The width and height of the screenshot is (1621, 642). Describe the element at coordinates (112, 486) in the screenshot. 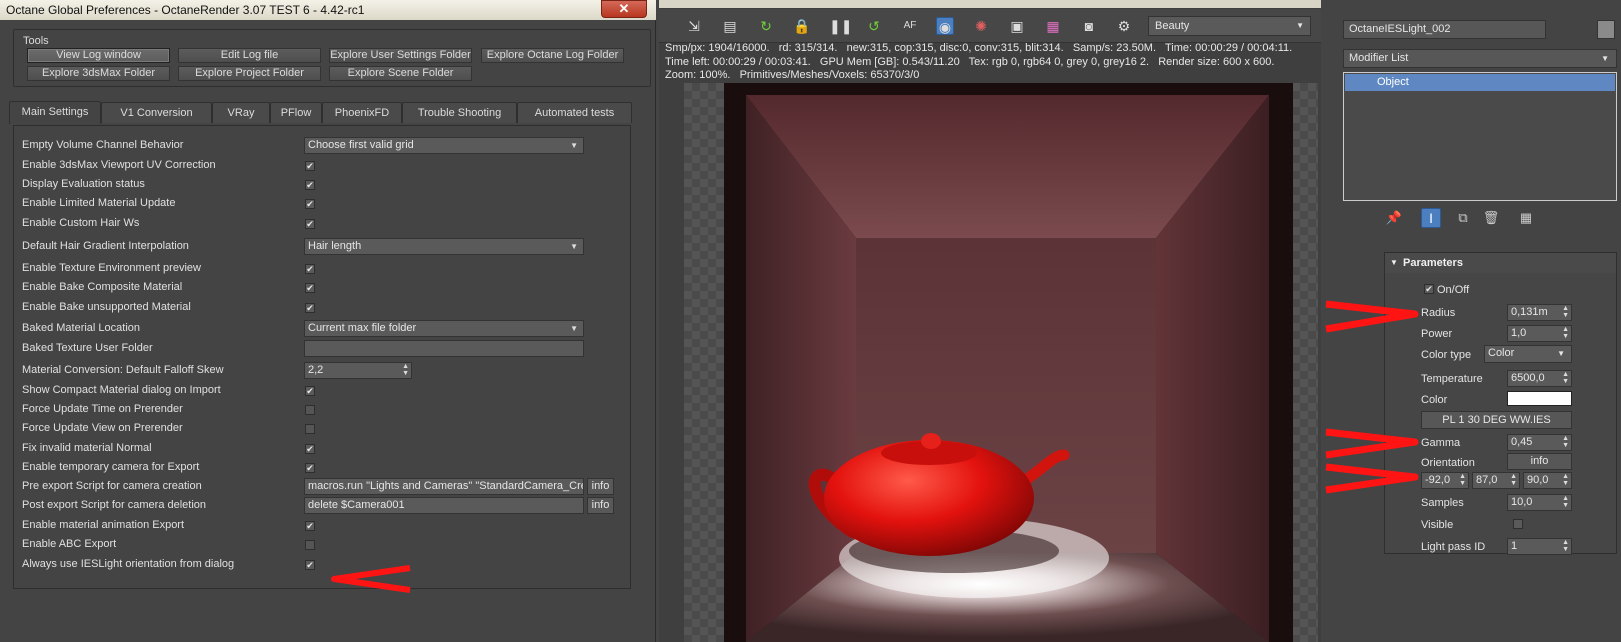

I see `setting-label: Pre export Script for camera creation` at that location.